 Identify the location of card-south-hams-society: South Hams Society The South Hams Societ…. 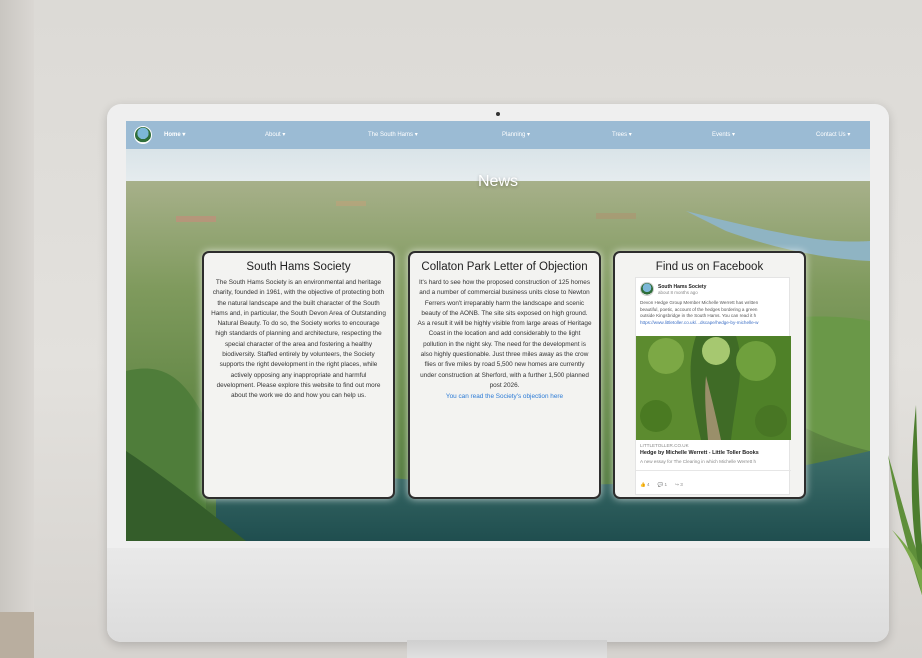
(298, 375).